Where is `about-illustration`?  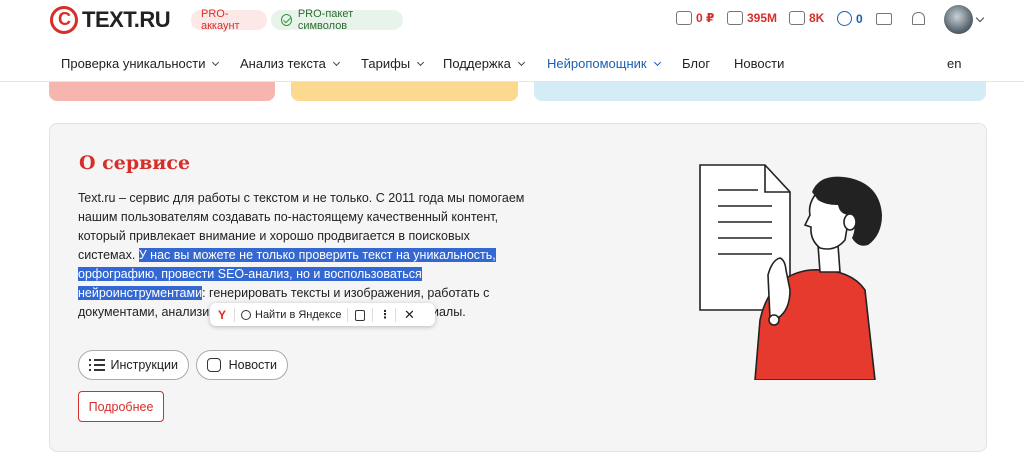 about-illustration is located at coordinates (790, 272).